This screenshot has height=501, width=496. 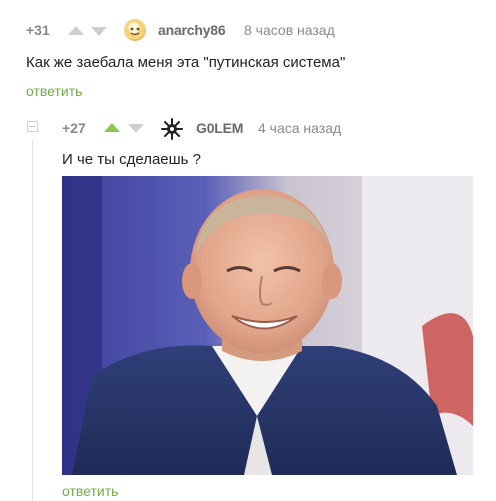 I want to click on collapse-thread-button, so click(x=32, y=126).